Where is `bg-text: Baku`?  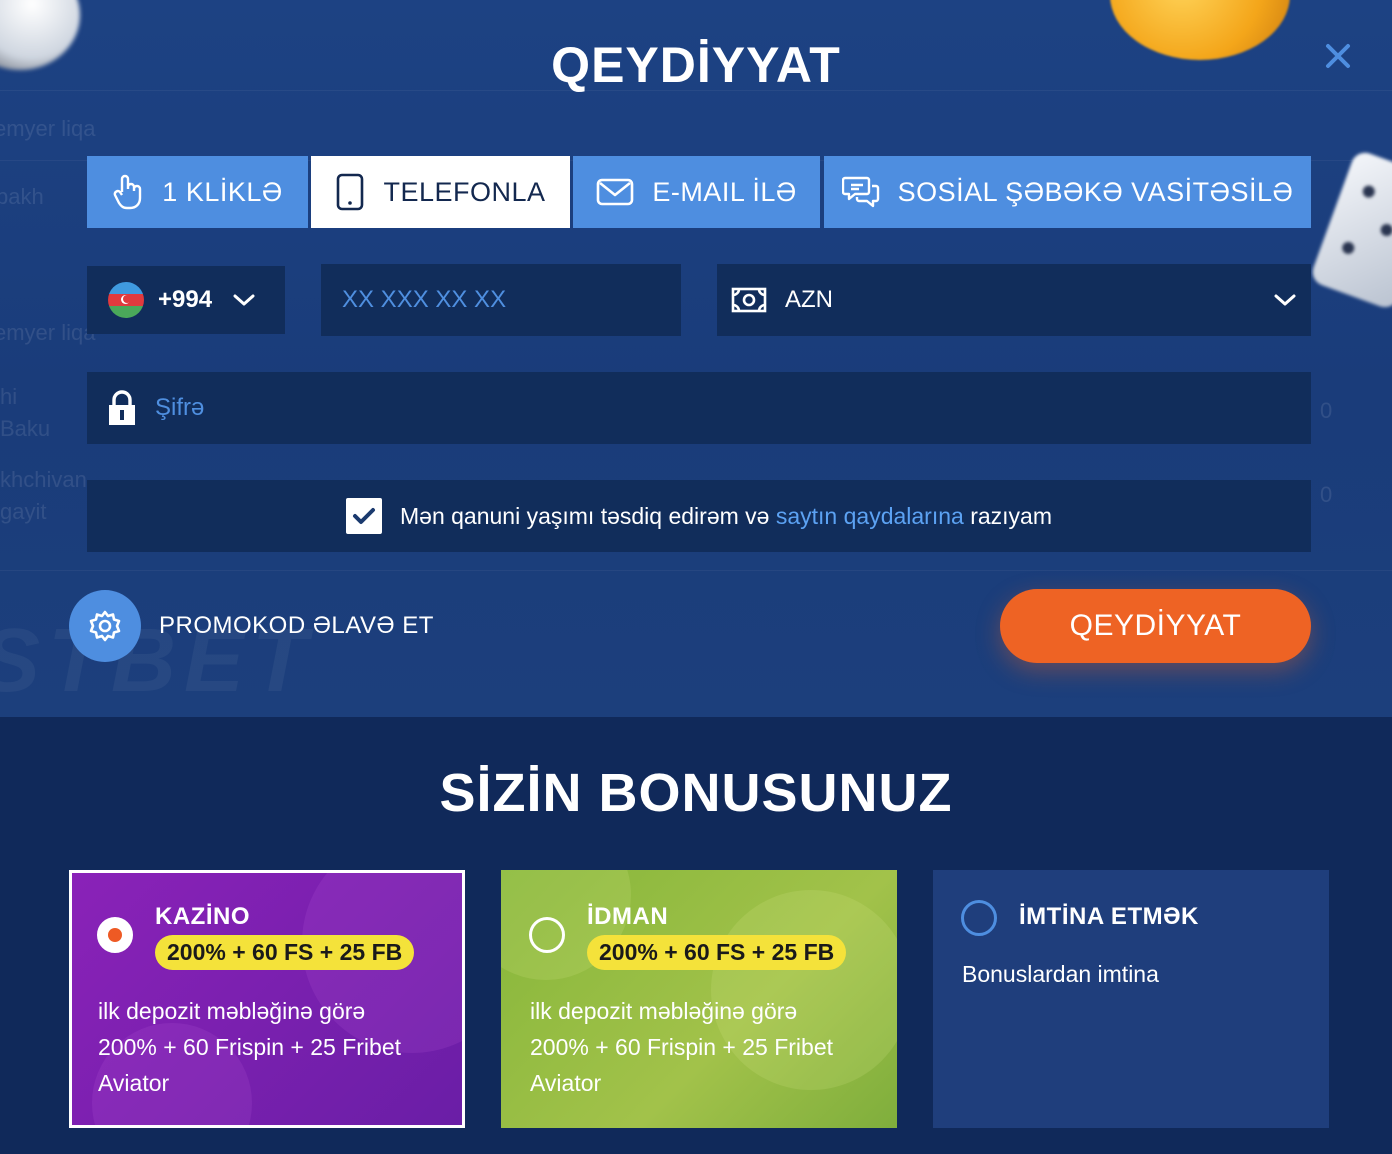 bg-text: Baku is located at coordinates (25, 428).